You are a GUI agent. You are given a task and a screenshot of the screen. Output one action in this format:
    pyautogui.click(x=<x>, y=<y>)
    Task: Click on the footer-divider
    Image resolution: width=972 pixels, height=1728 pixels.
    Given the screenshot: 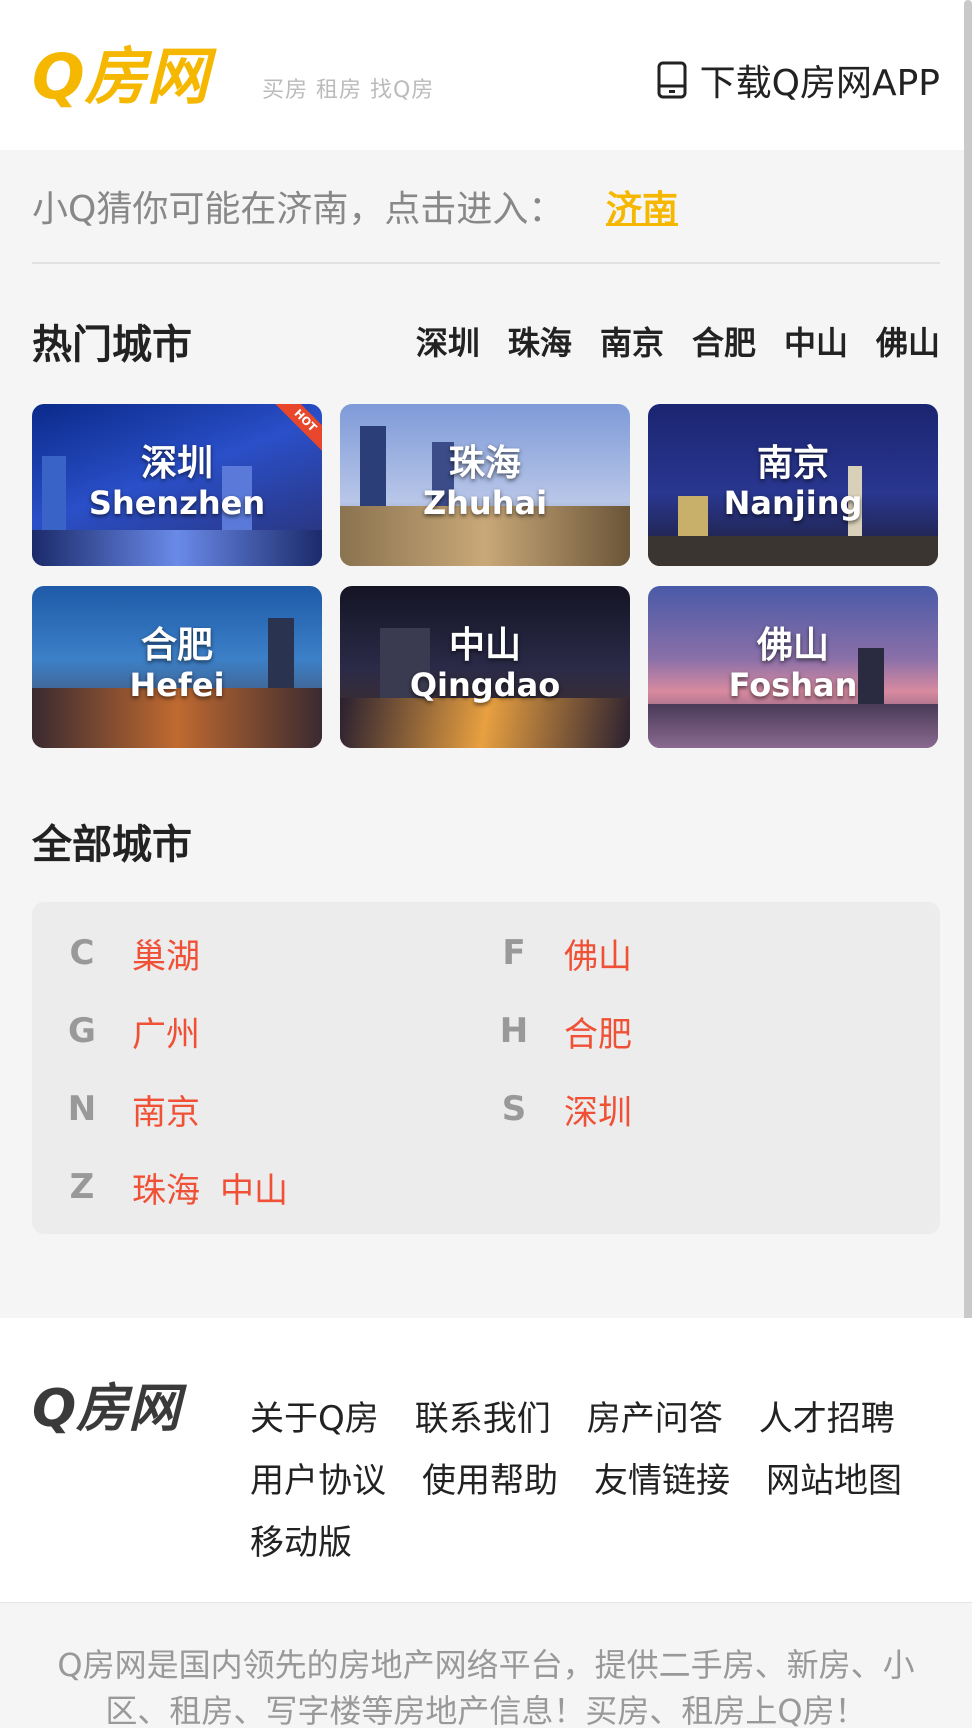 What is the action you would take?
    pyautogui.click(x=486, y=1602)
    